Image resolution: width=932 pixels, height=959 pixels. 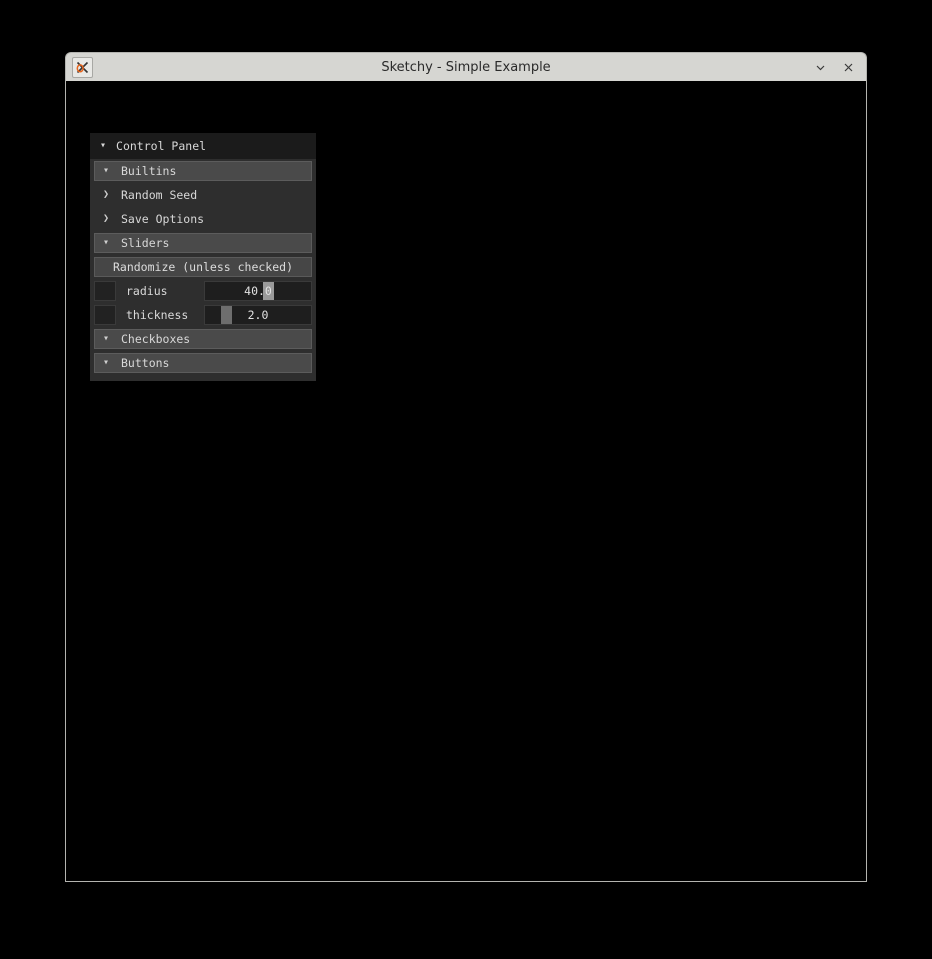 I want to click on tree-section-random-seed: ❯ Random Seed, so click(x=203, y=195).